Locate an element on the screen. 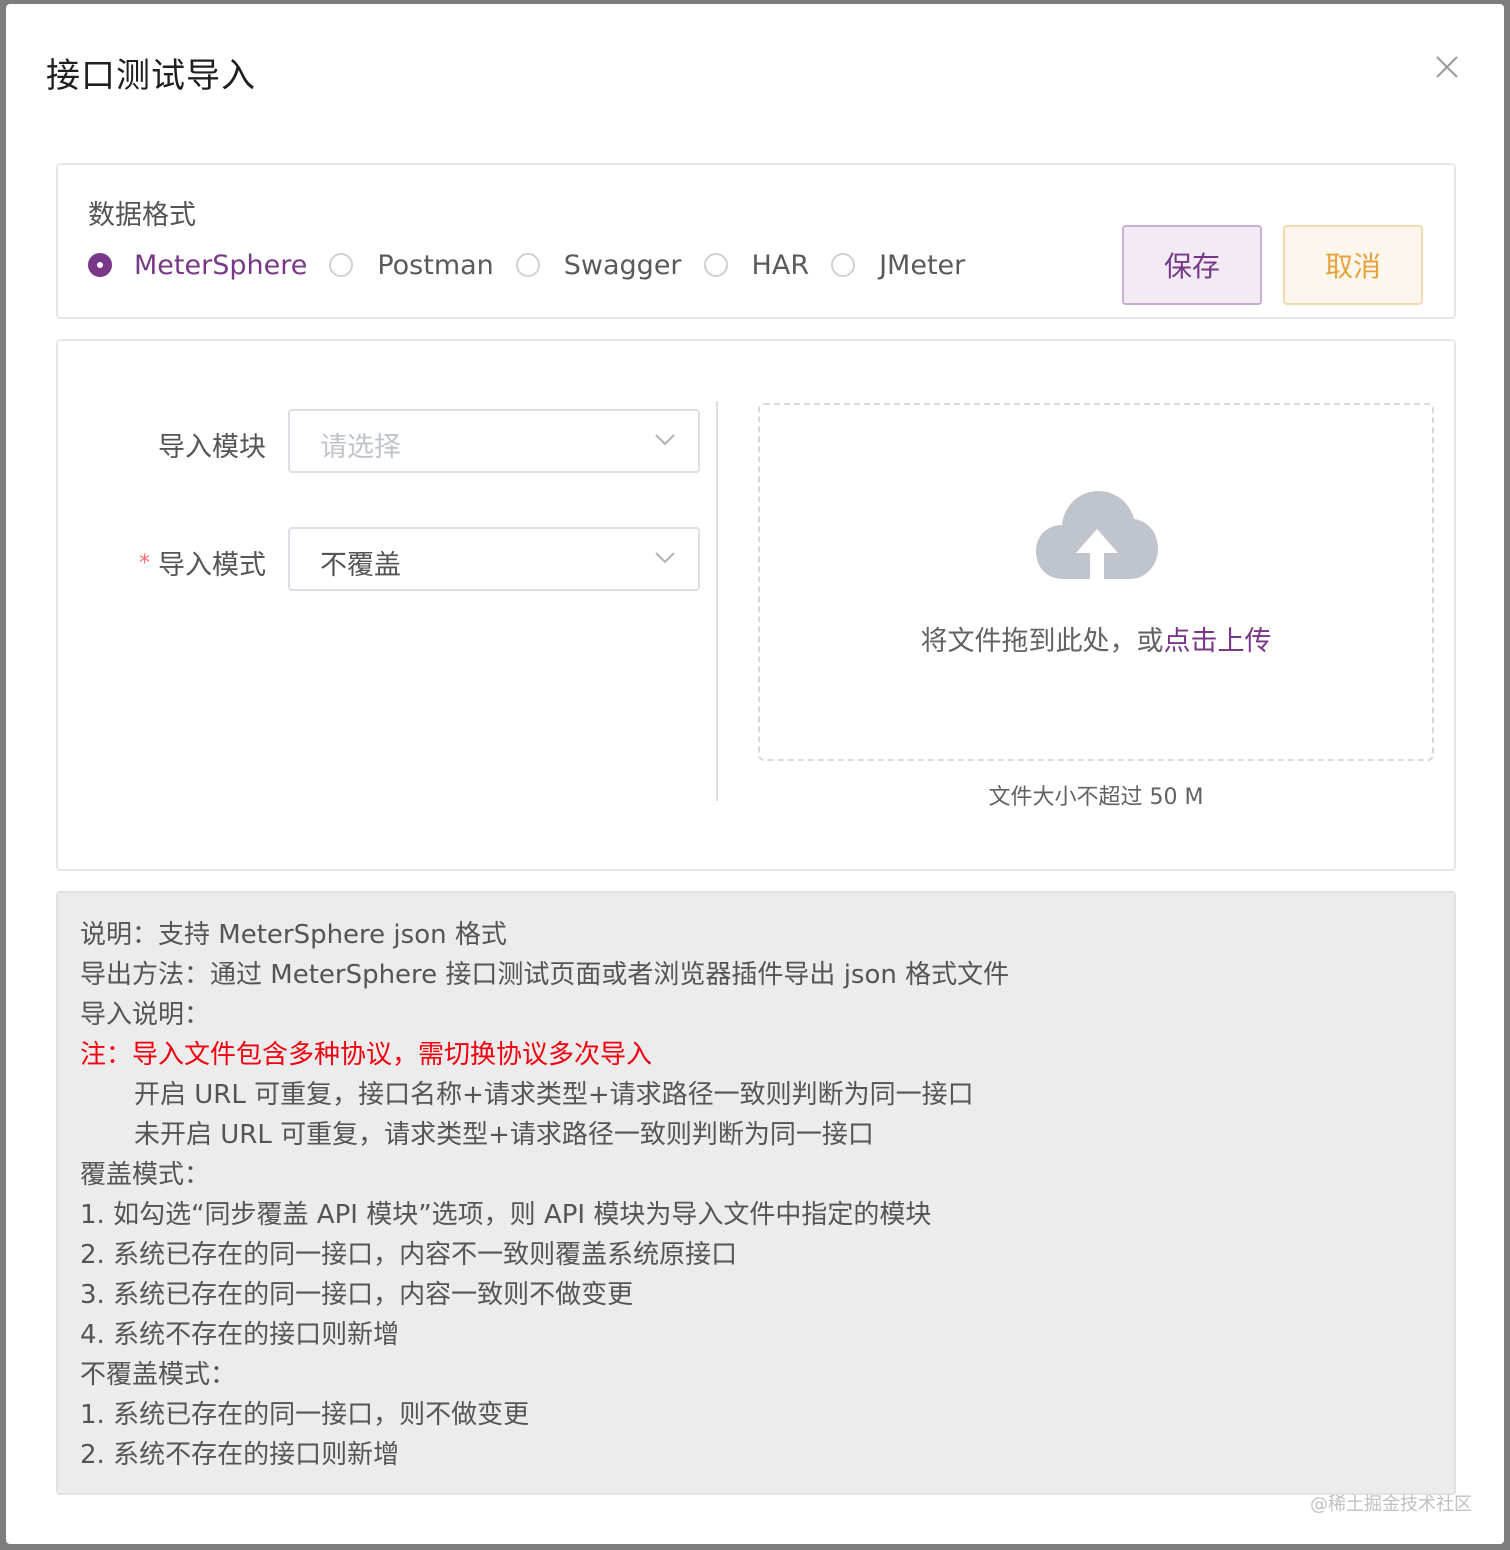  upload-link: 点击上传 is located at coordinates (1218, 641).